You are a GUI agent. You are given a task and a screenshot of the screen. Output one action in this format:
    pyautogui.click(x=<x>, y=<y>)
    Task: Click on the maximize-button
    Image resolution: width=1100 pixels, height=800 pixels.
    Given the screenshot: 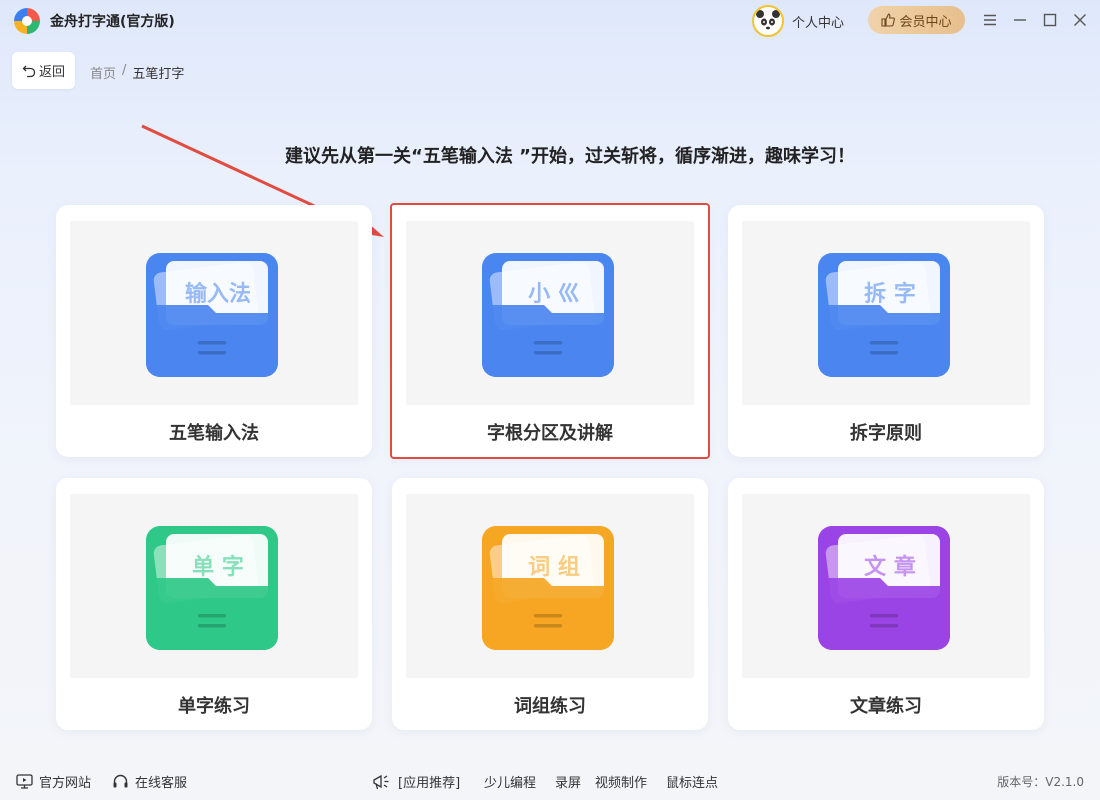 What is the action you would take?
    pyautogui.click(x=1050, y=20)
    